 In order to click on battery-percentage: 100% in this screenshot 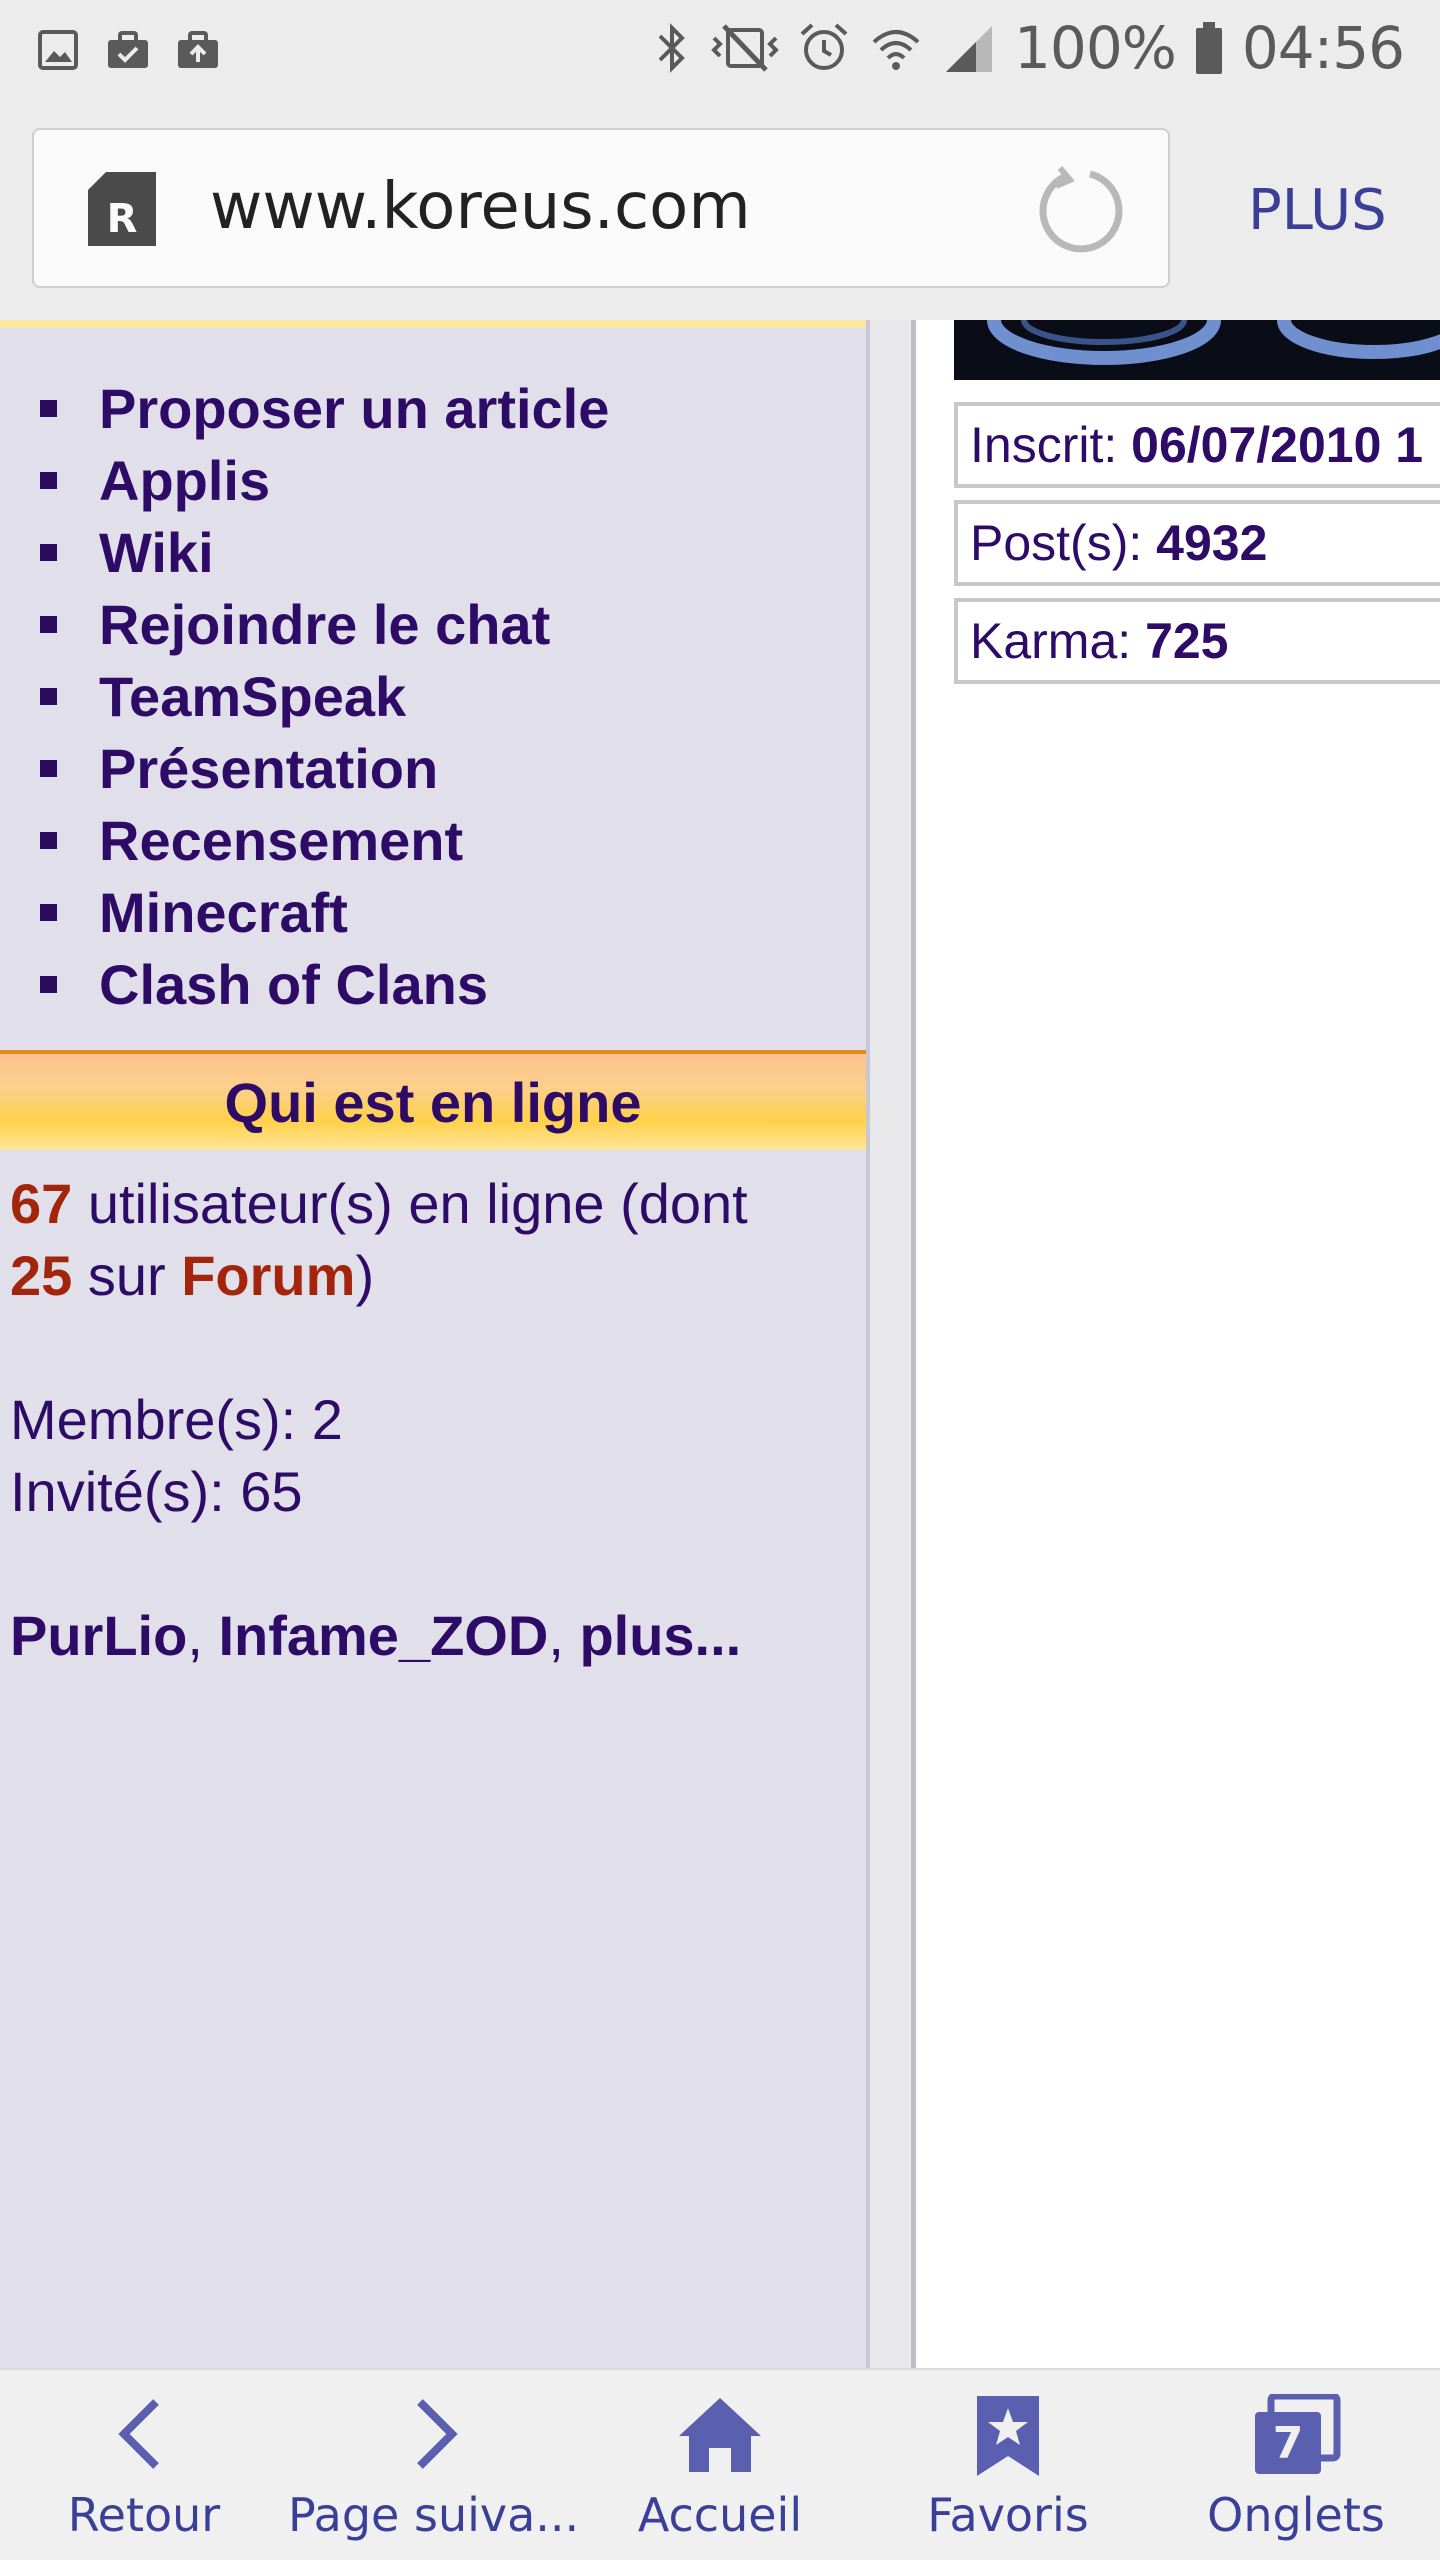, I will do `click(1095, 48)`.